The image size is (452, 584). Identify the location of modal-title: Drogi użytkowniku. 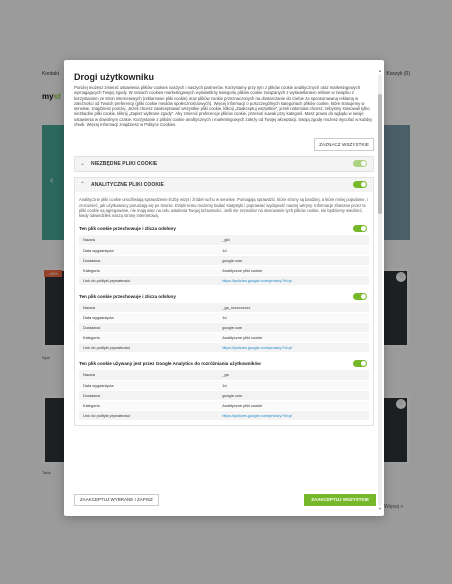
(114, 77).